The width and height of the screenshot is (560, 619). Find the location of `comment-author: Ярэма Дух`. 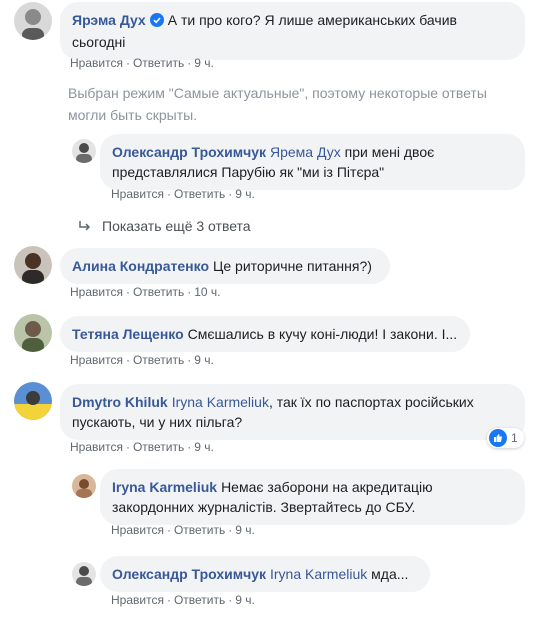

comment-author: Ярэма Дух is located at coordinates (109, 20).